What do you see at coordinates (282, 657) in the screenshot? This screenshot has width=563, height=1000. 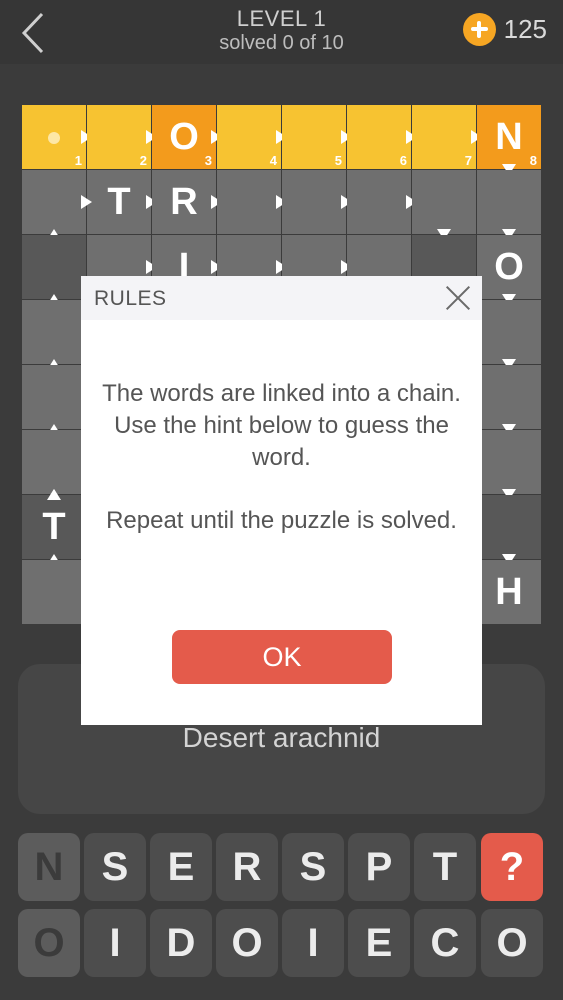 I see `ok-button: OK` at bounding box center [282, 657].